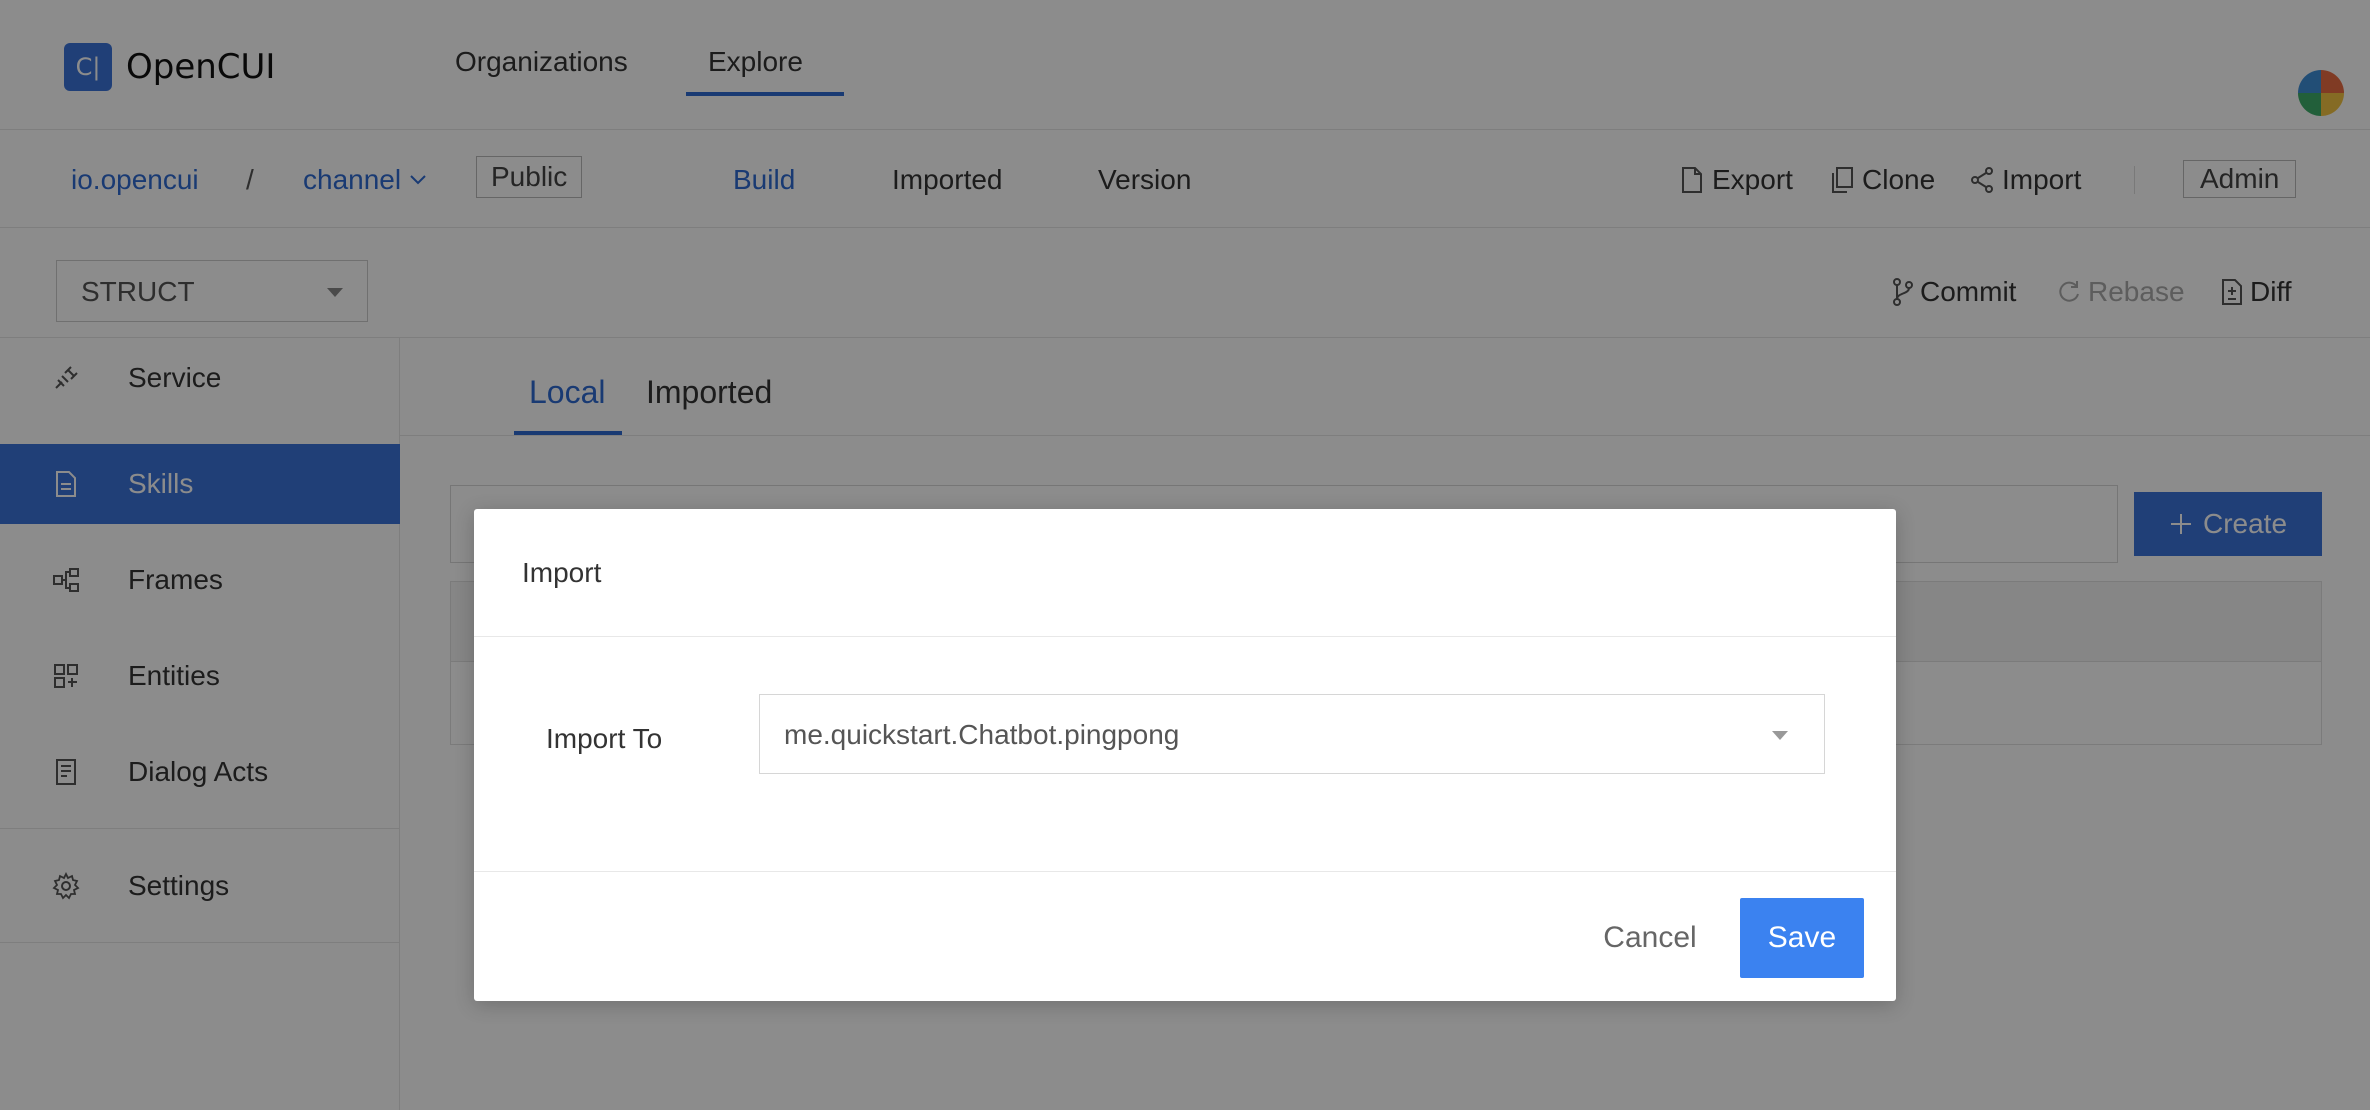  I want to click on import-to-value: me.quickstart.Chatbot.pingpong, so click(982, 734).